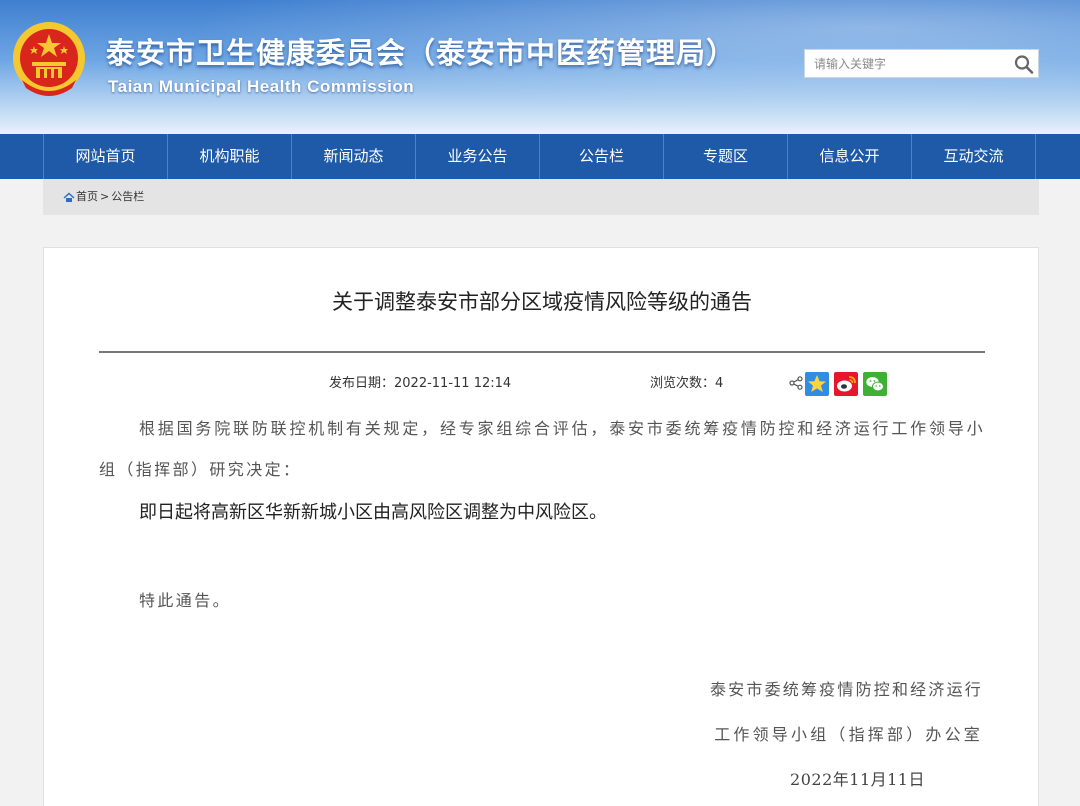 Image resolution: width=1080 pixels, height=806 pixels. What do you see at coordinates (848, 734) in the screenshot?
I see `signature-organization-line2: 工作领导小组（指挥部）办公室` at bounding box center [848, 734].